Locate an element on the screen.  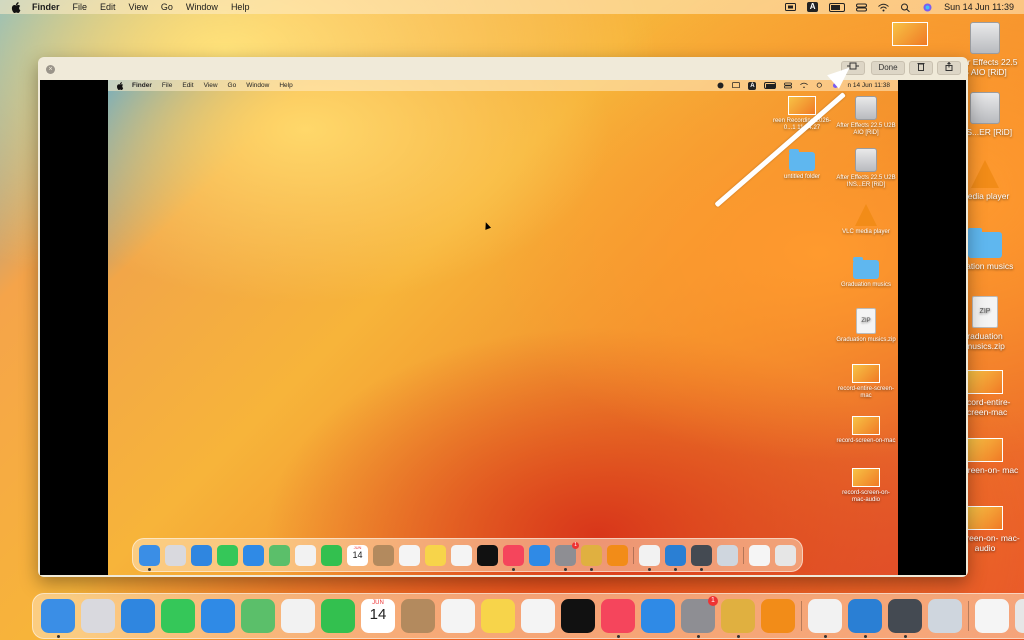
dock-system-settings-icon: 1 is located at coordinates (699, 617).